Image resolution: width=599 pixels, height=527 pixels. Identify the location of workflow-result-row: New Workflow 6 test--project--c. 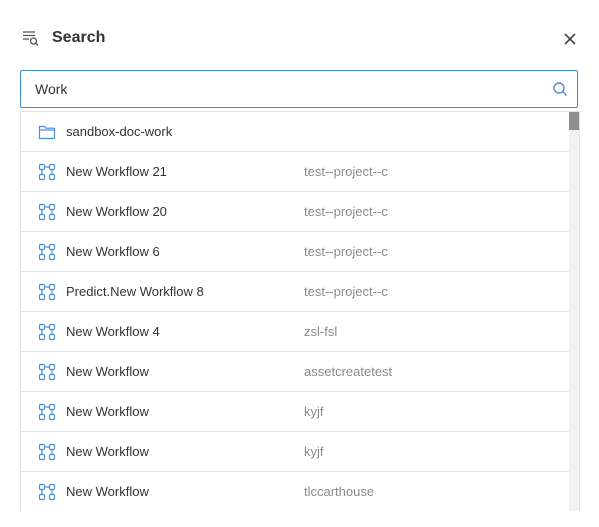
(295, 252).